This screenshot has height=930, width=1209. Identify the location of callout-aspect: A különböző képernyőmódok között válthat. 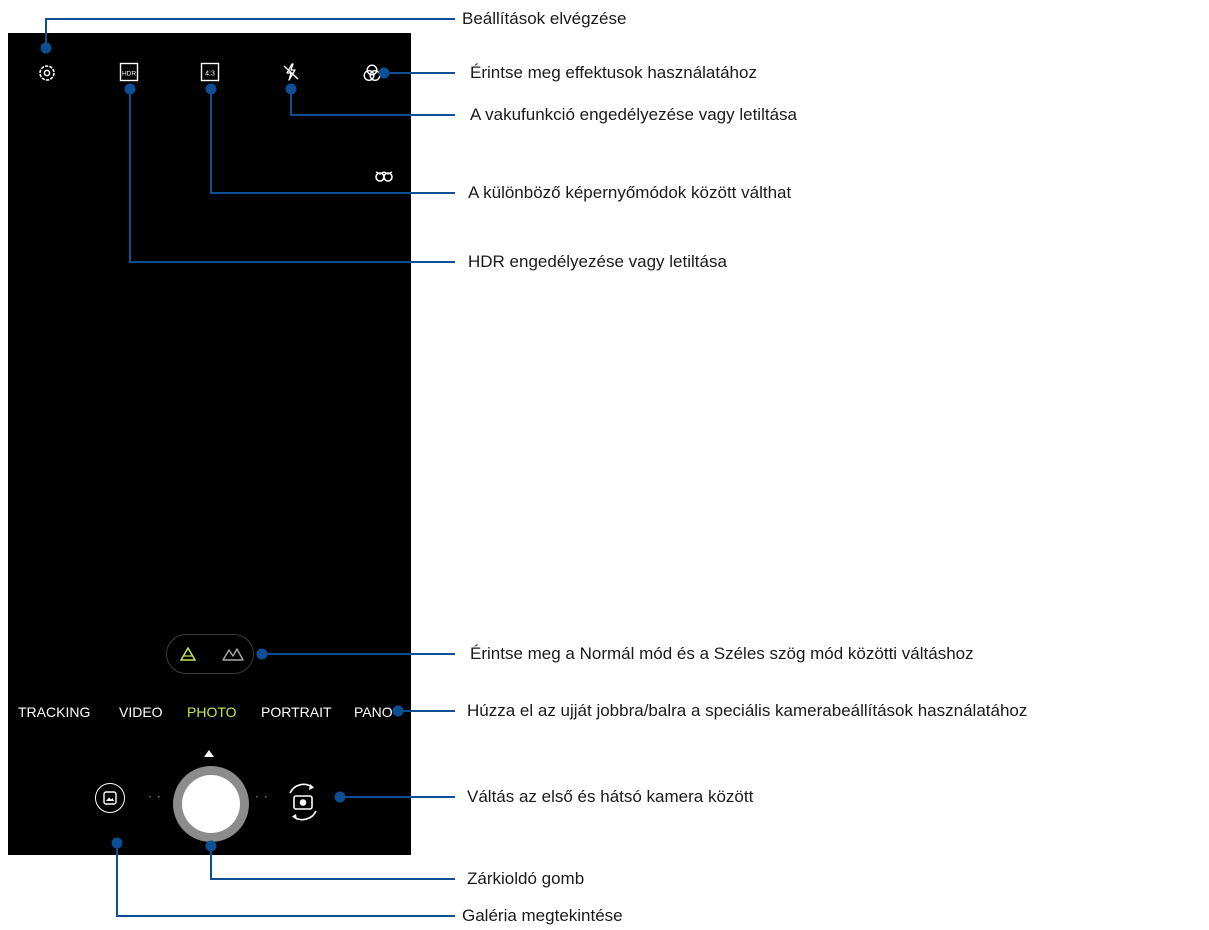
(630, 192).